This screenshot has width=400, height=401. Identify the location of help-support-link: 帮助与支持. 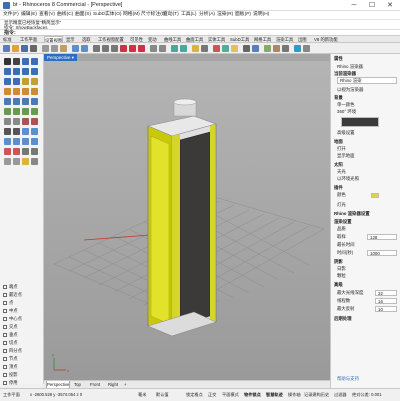
(348, 379).